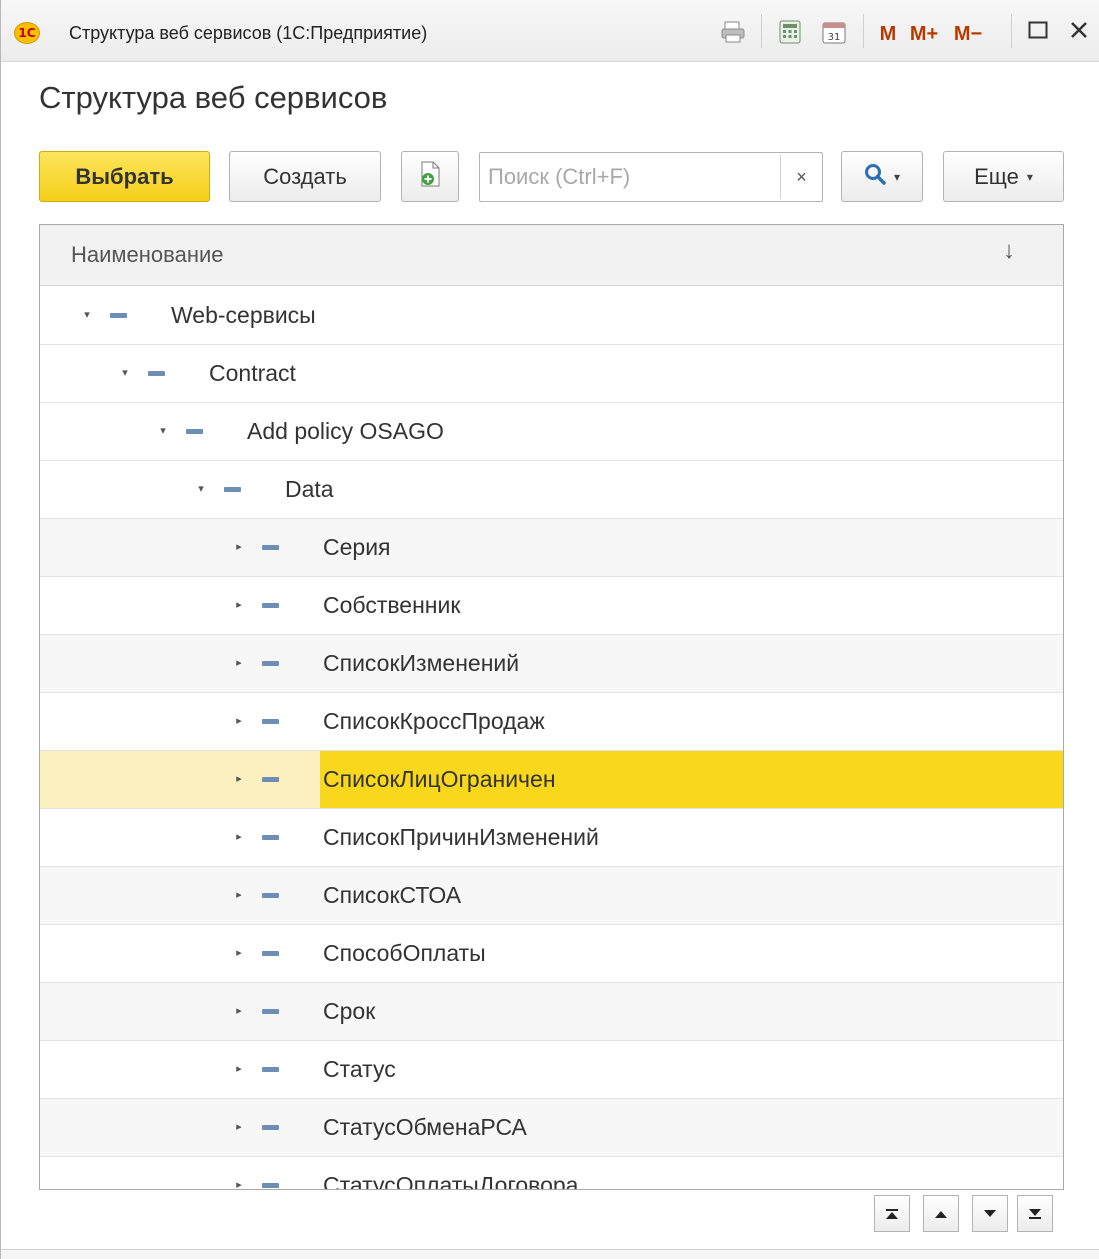 The height and width of the screenshot is (1259, 1099). I want to click on close-icon, so click(1079, 30).